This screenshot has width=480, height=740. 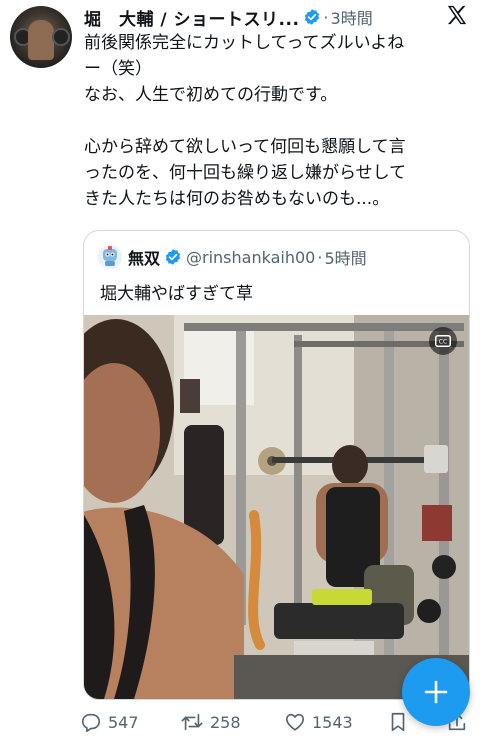 I want to click on like-button: 1543, so click(x=318, y=722).